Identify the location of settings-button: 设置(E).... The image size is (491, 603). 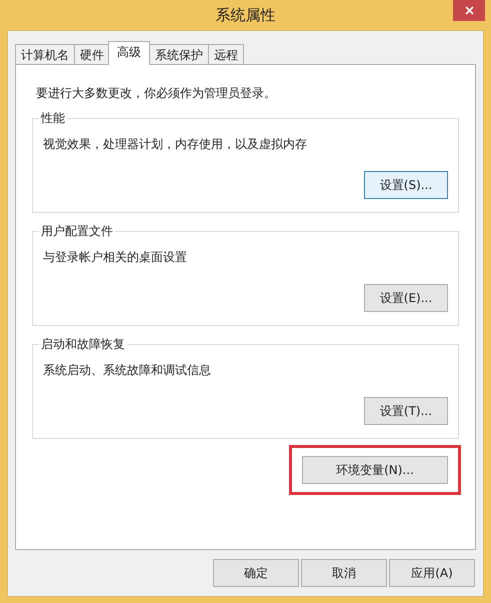
(406, 298).